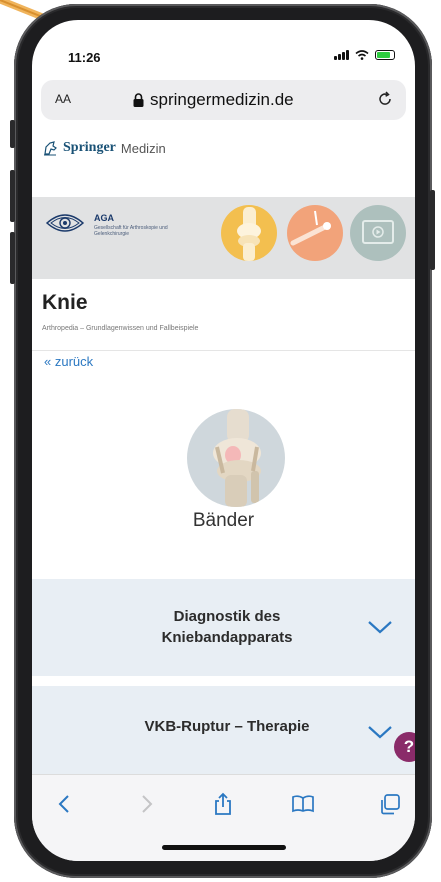 This screenshot has width=441, height=882. I want to click on book-icon, so click(303, 804).